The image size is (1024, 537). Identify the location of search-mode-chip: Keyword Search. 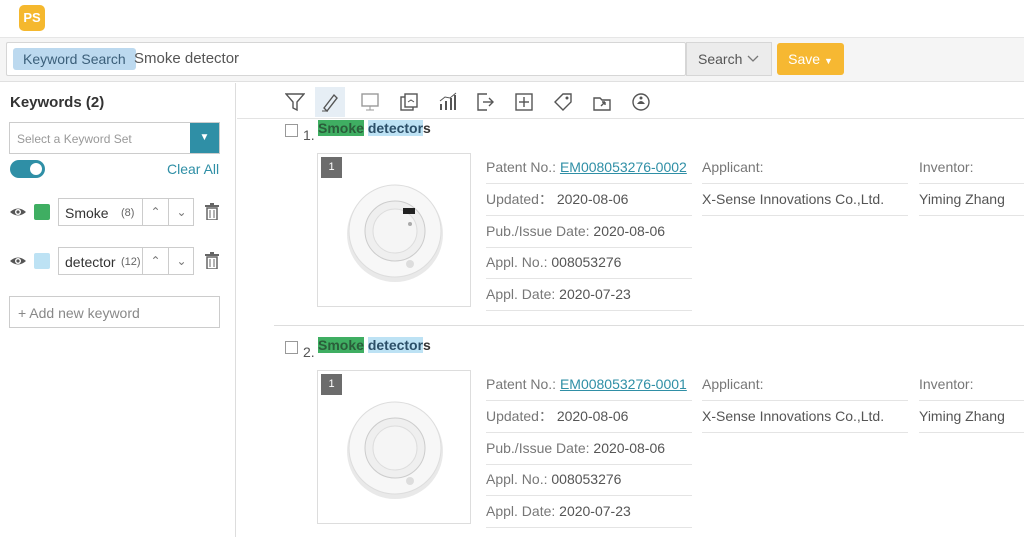
(74, 59).